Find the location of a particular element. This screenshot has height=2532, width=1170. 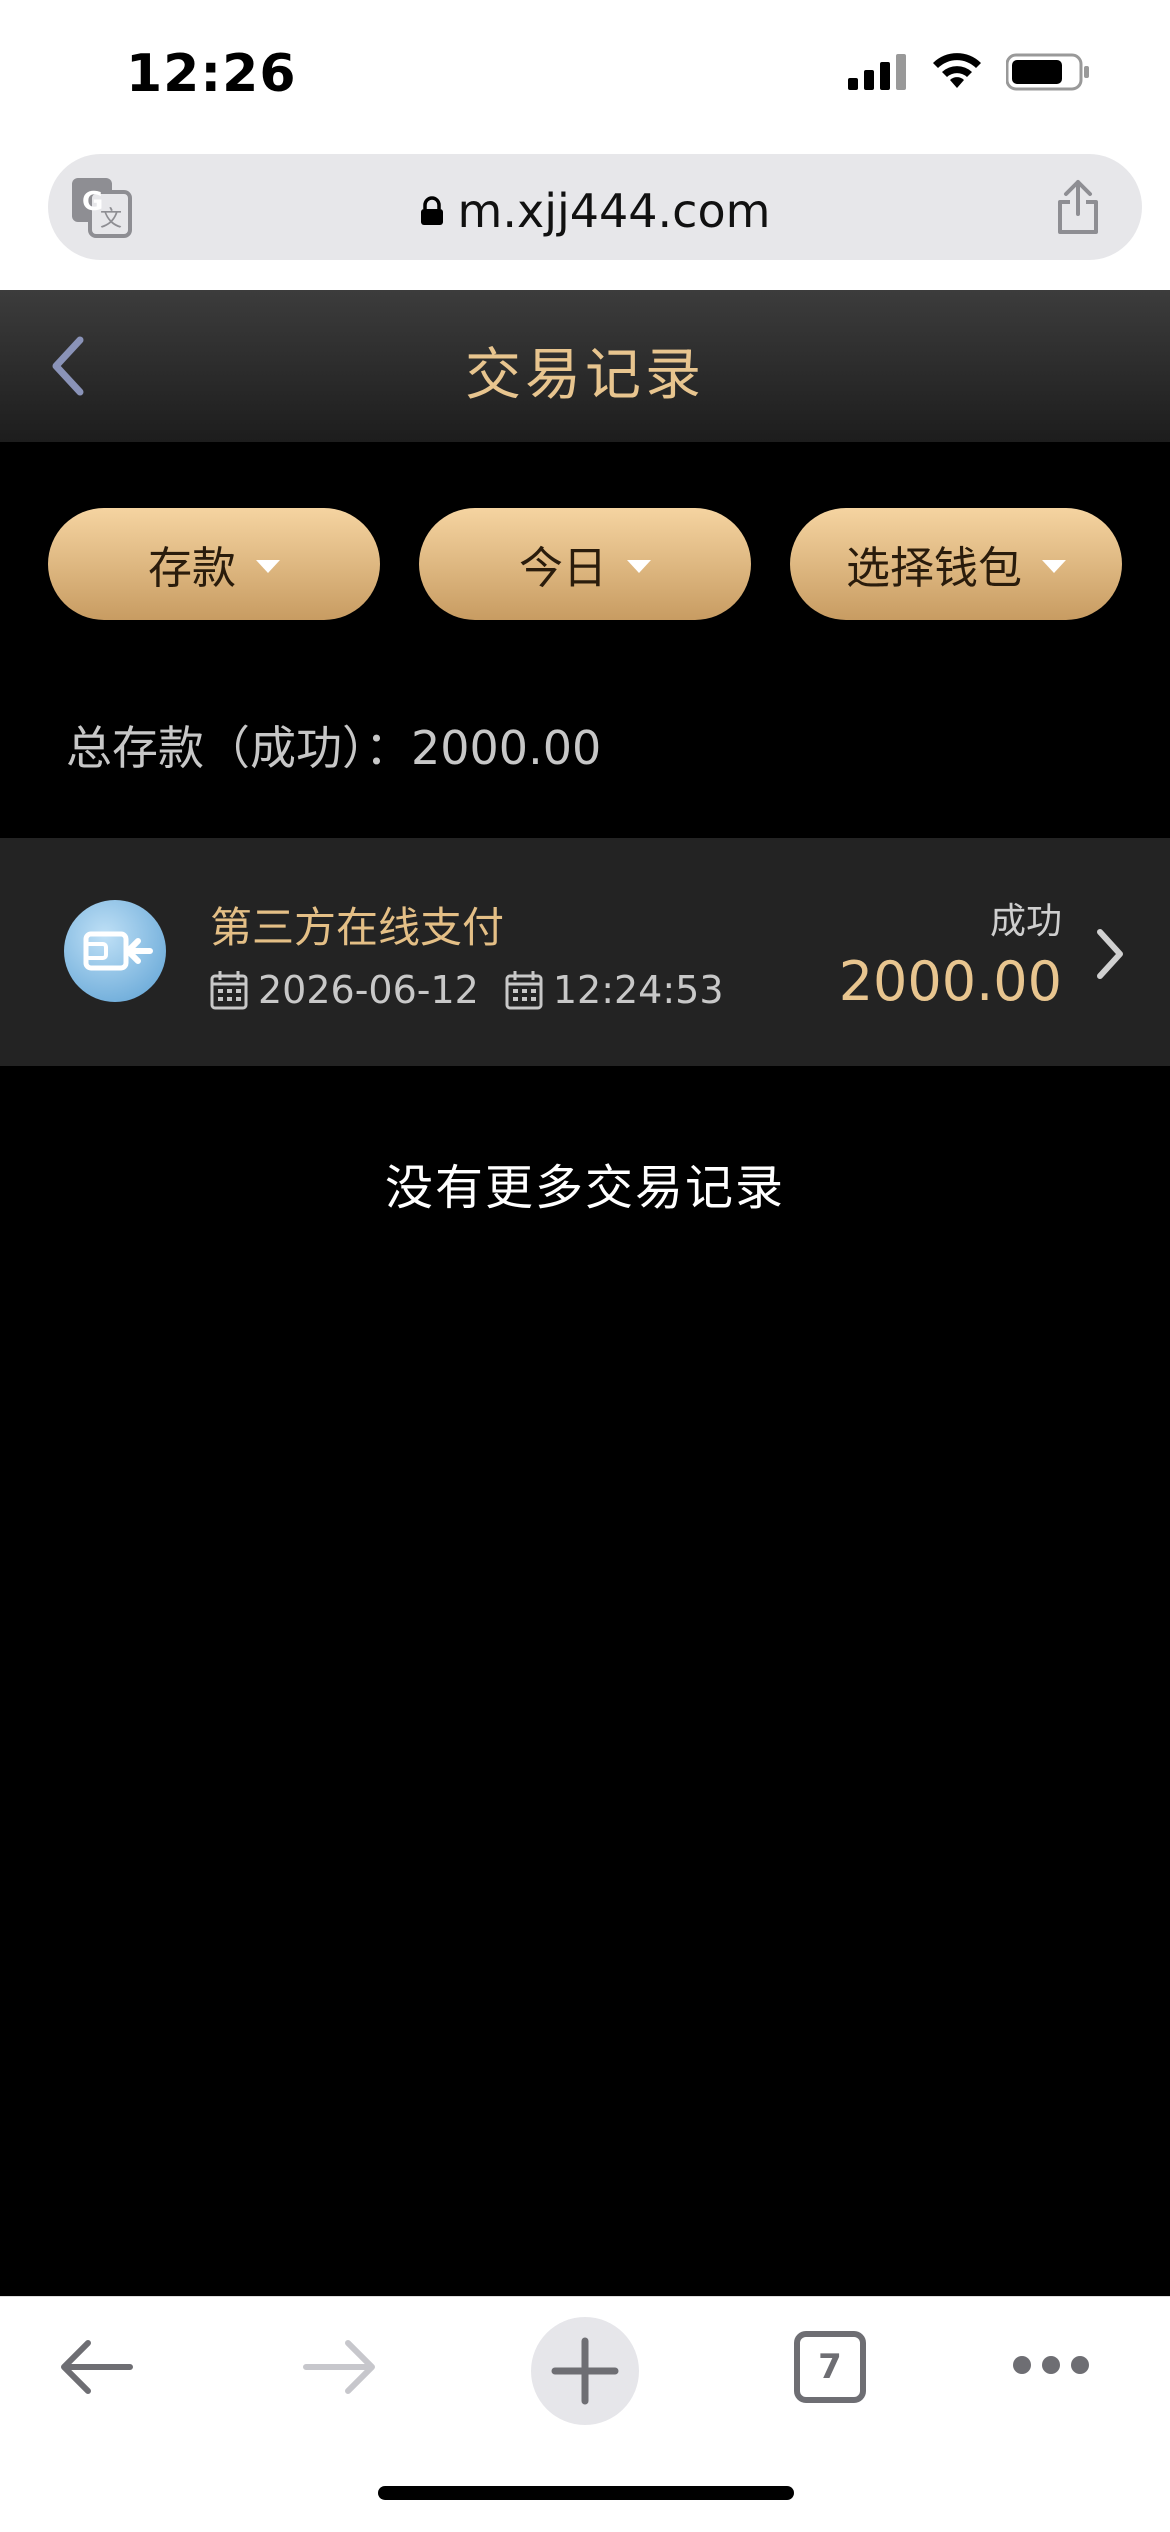

transaction-title: 第三方在线支付 is located at coordinates (357, 927).